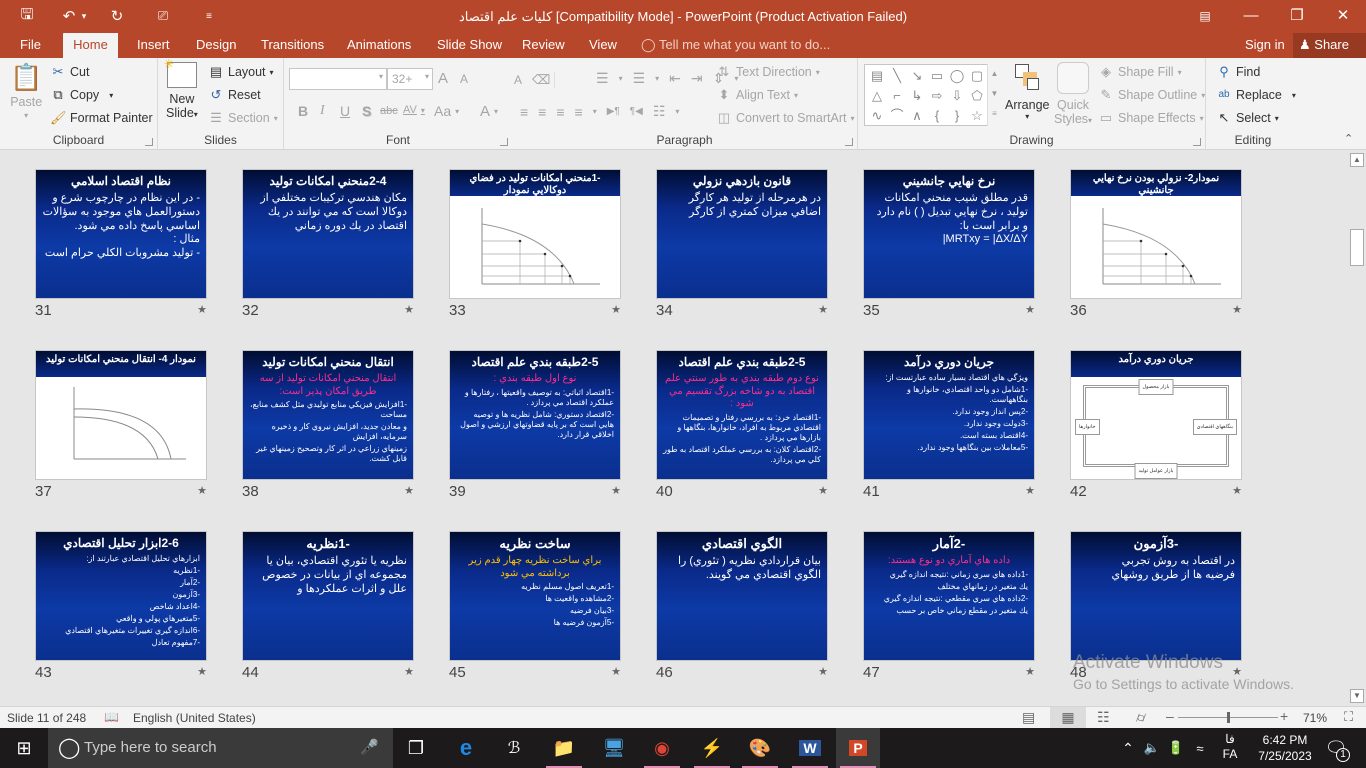 Image resolution: width=1366 pixels, height=768 pixels. What do you see at coordinates (917, 76) in the screenshot?
I see `shape-option: ↘` at bounding box center [917, 76].